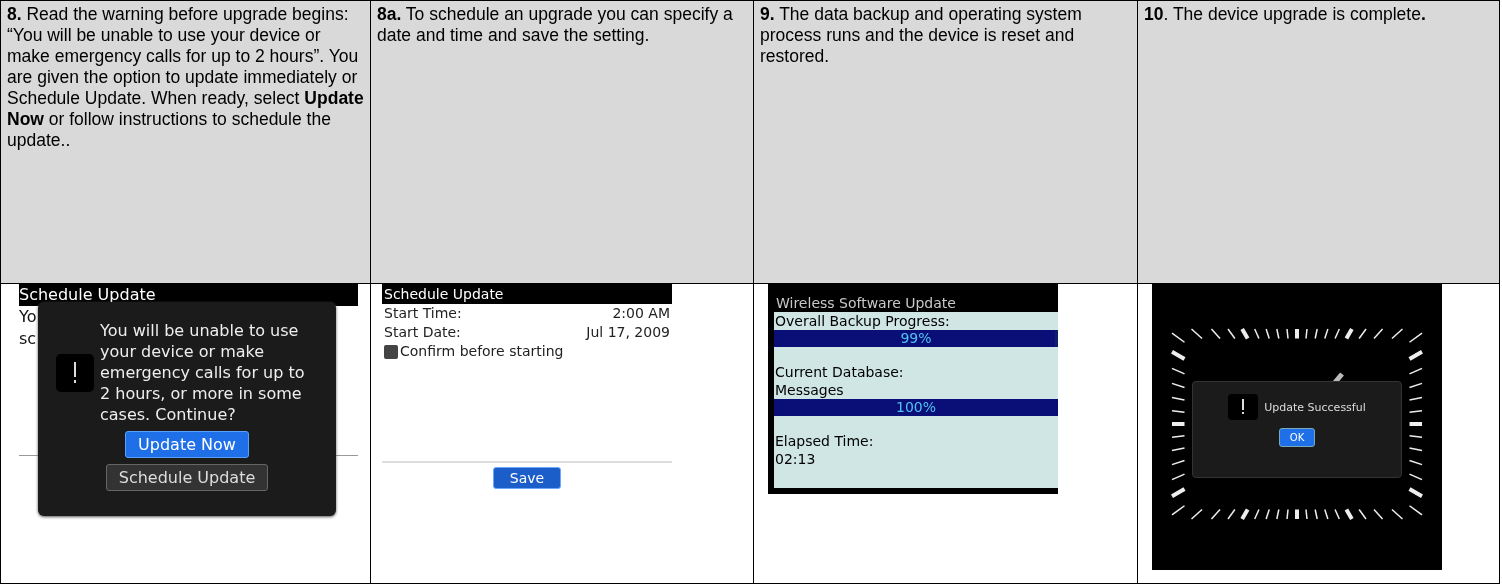 The height and width of the screenshot is (584, 1502). What do you see at coordinates (482, 351) in the screenshot?
I see `checkbox-label: Confirm before starting` at bounding box center [482, 351].